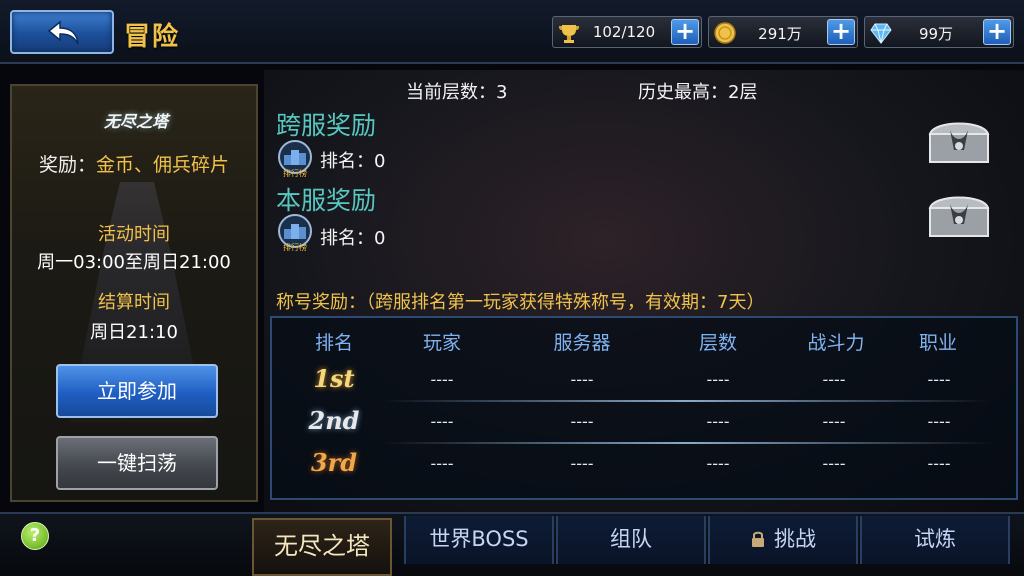  I want to click on diamond-icon, so click(881, 33).